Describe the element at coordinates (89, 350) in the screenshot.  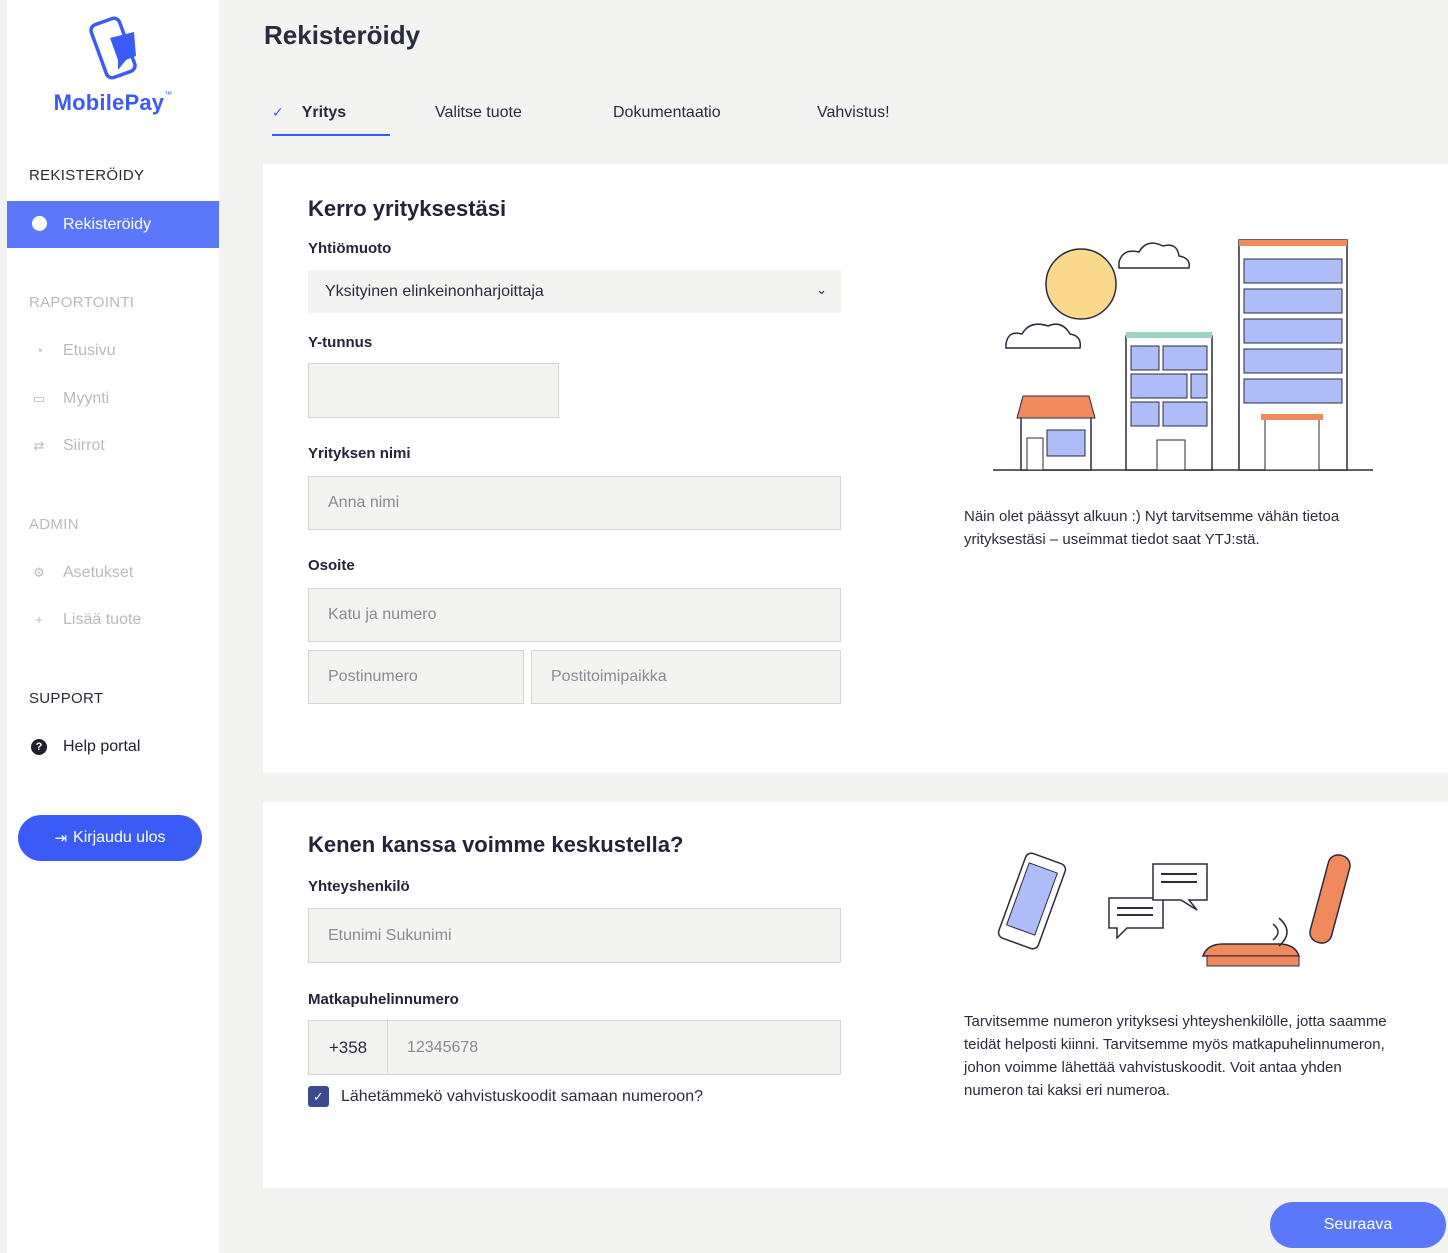
I see `sidebar-item-label: Etusivu` at that location.